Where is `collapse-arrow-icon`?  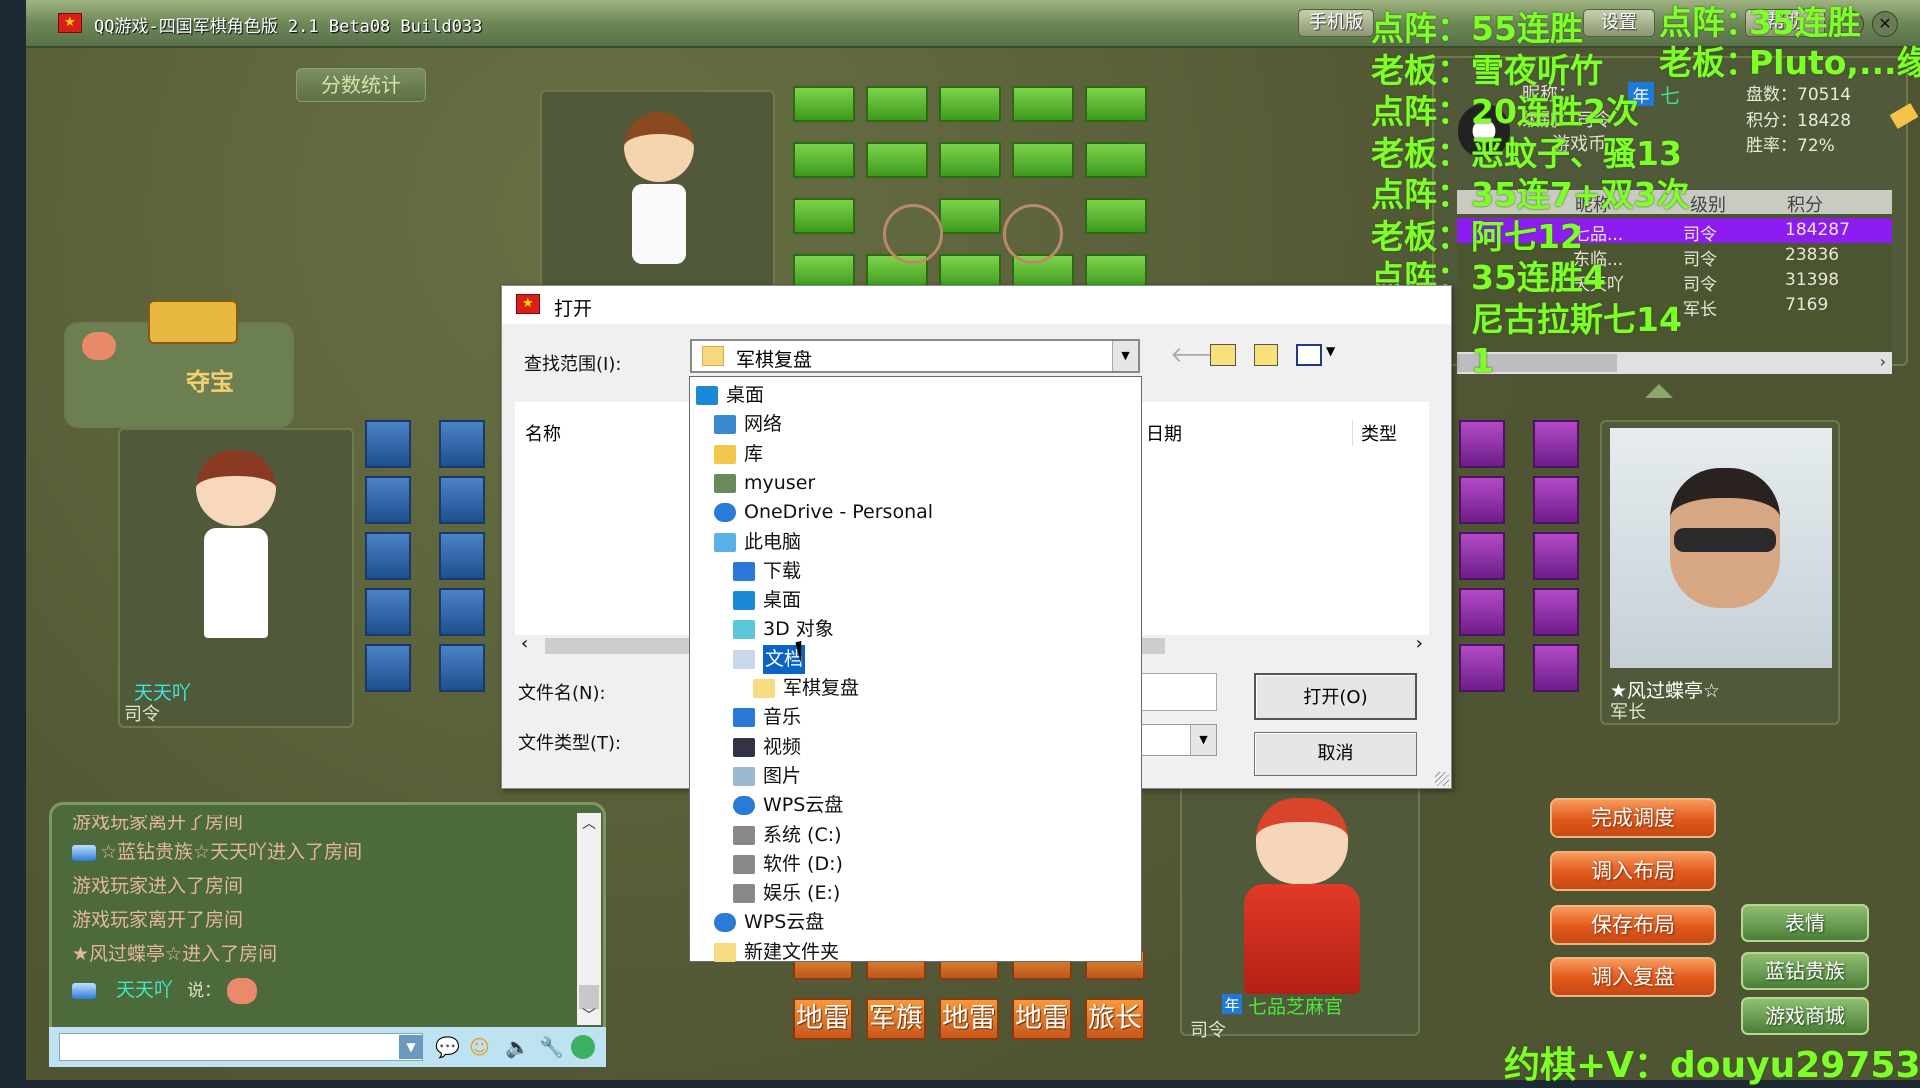 collapse-arrow-icon is located at coordinates (1659, 391).